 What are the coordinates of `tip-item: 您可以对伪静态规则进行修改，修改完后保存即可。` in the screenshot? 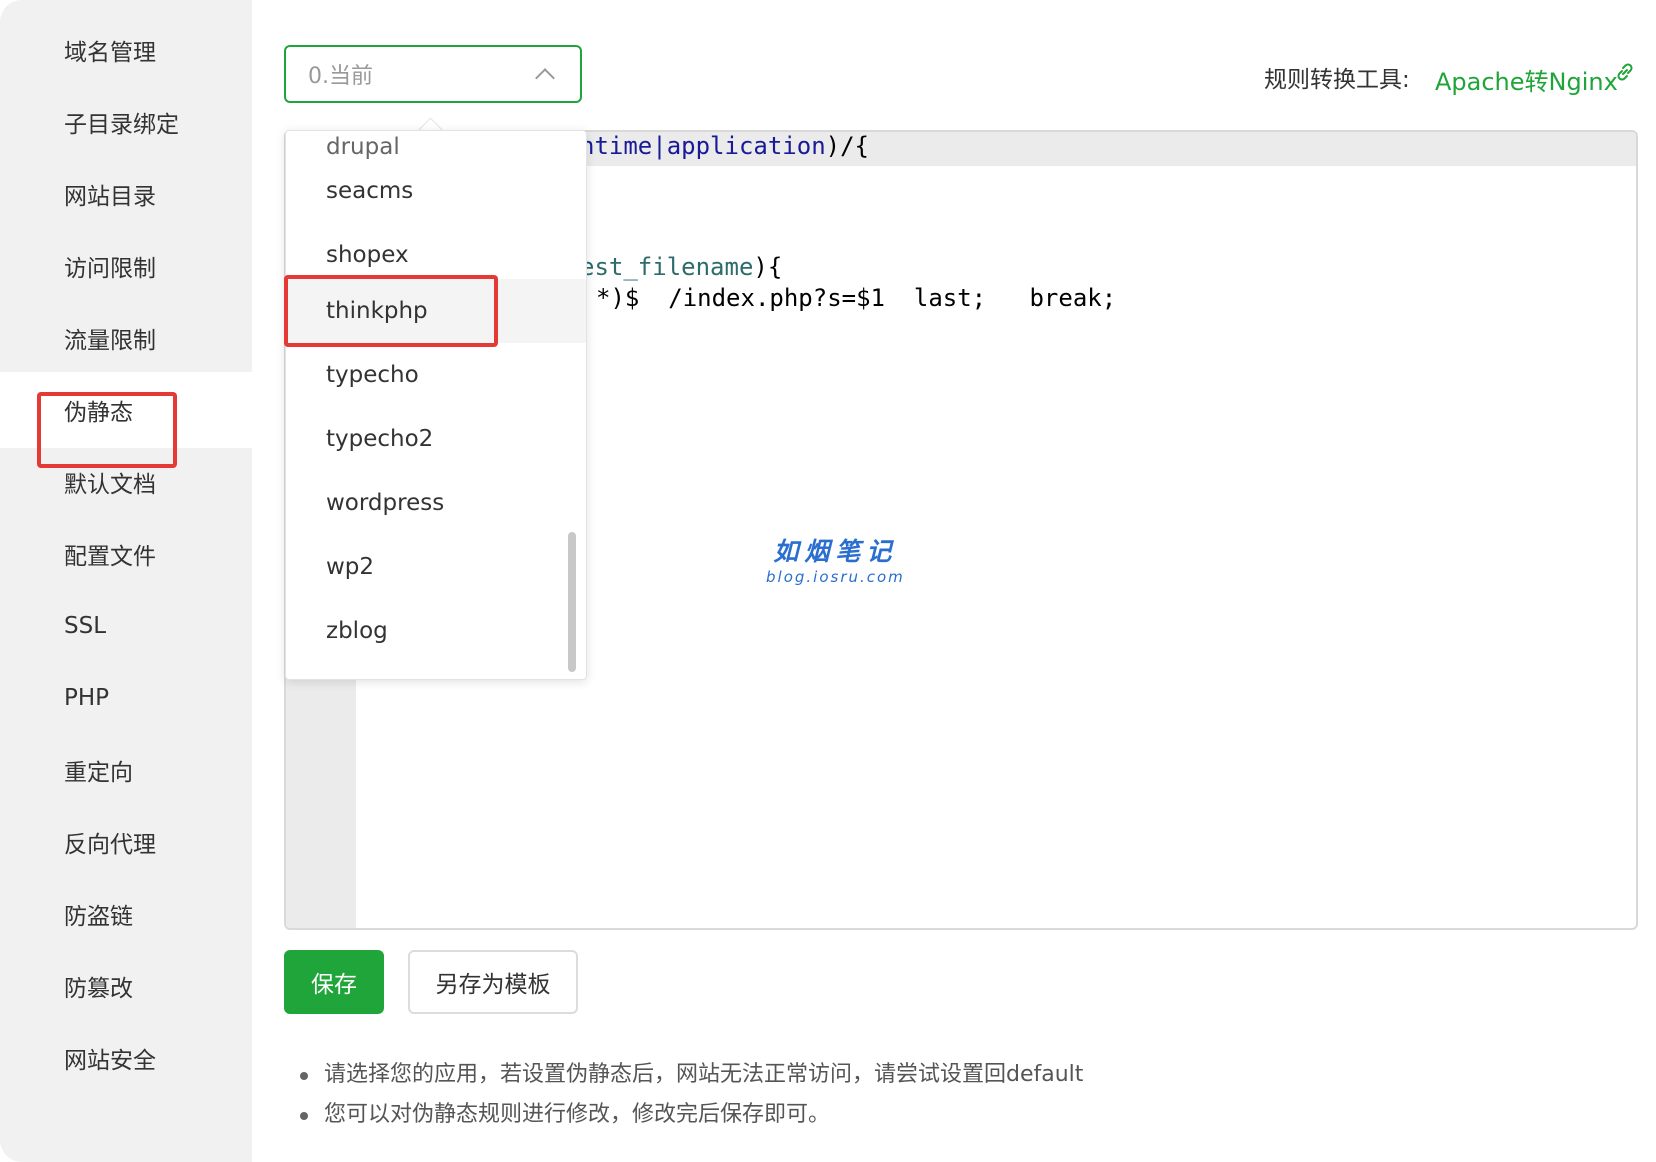 It's located at (691, 1115).